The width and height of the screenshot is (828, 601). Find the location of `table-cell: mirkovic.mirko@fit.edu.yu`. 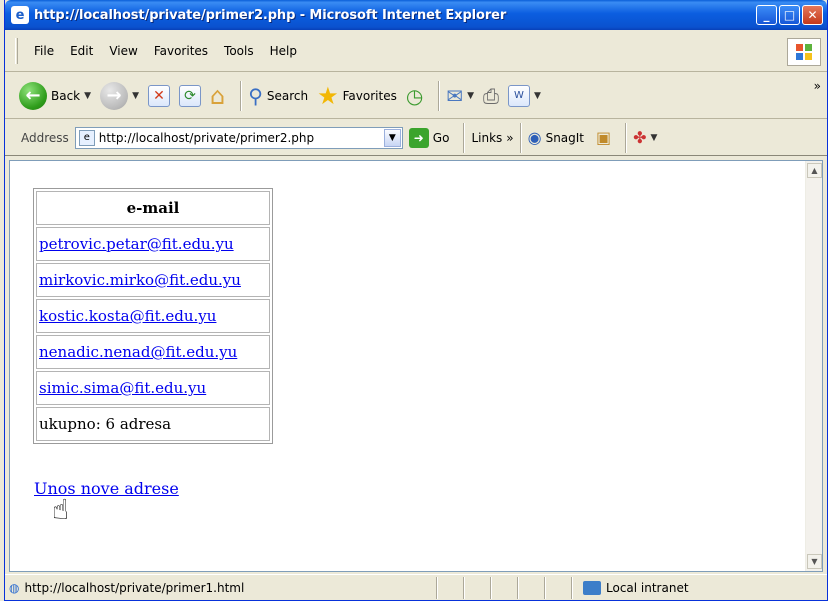

table-cell: mirkovic.mirko@fit.edu.yu is located at coordinates (153, 280).